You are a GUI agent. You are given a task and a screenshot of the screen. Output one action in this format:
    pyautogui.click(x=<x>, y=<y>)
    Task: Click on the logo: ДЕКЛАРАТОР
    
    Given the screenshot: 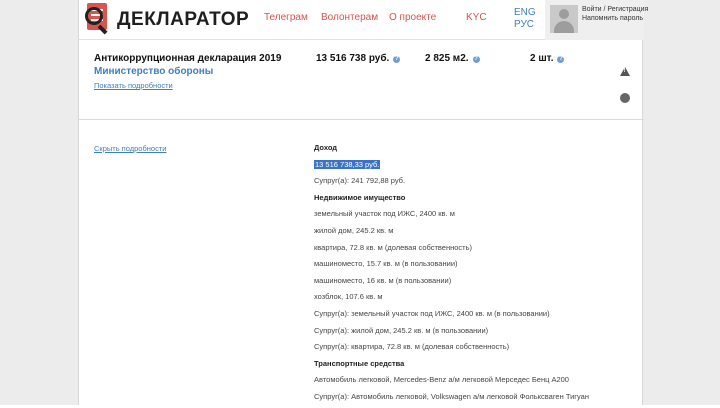 What is the action you would take?
    pyautogui.click(x=167, y=20)
    